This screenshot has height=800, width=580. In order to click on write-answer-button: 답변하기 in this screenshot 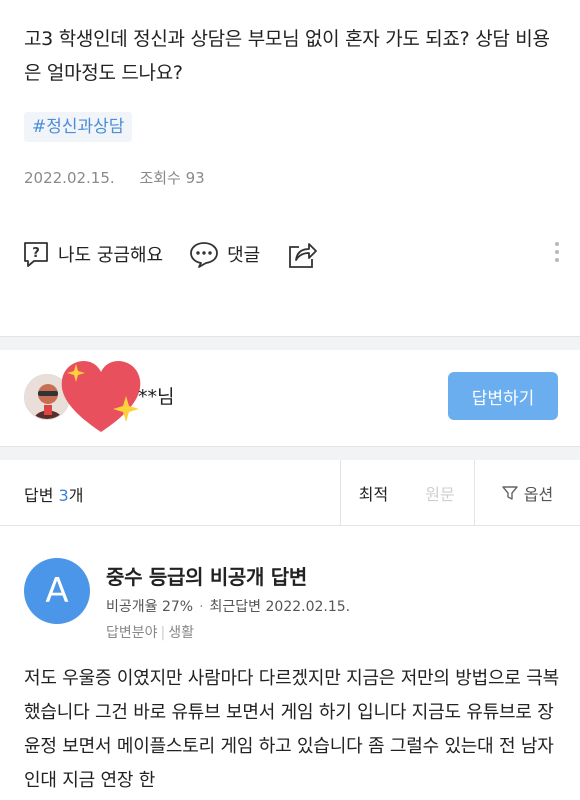, I will do `click(503, 396)`.